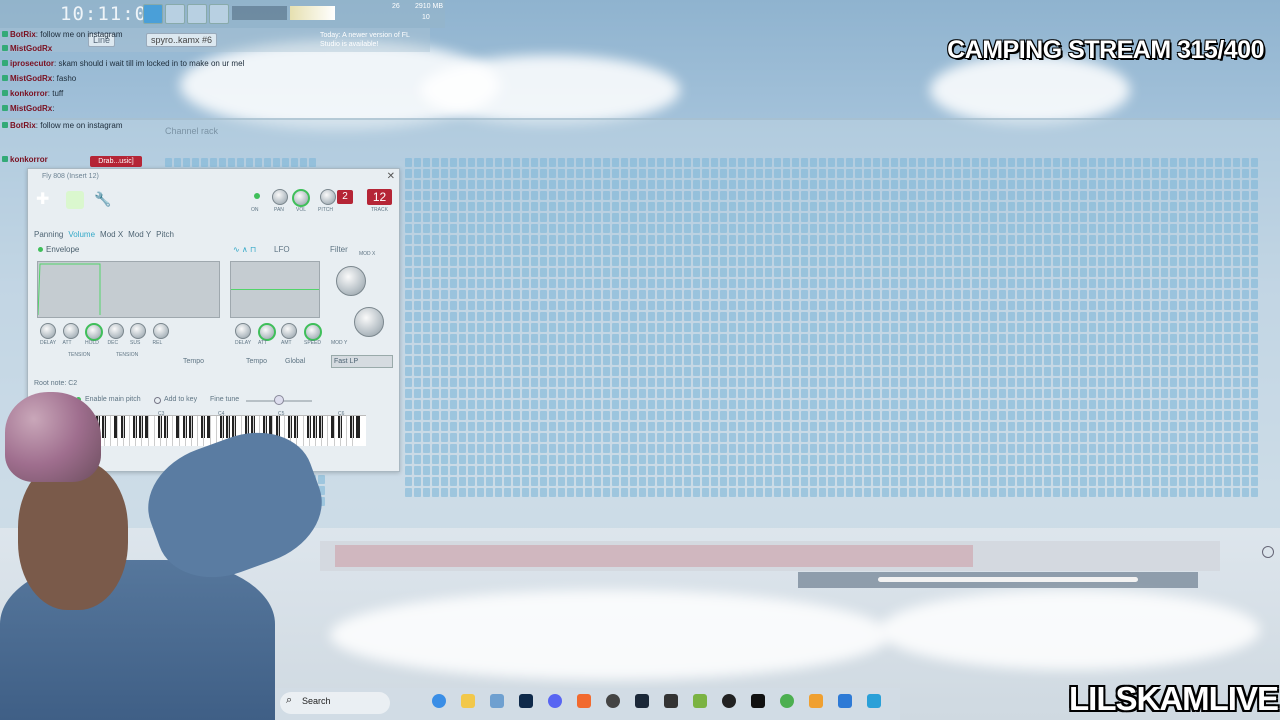 The width and height of the screenshot is (1280, 720). I want to click on black-key, so click(358, 427).